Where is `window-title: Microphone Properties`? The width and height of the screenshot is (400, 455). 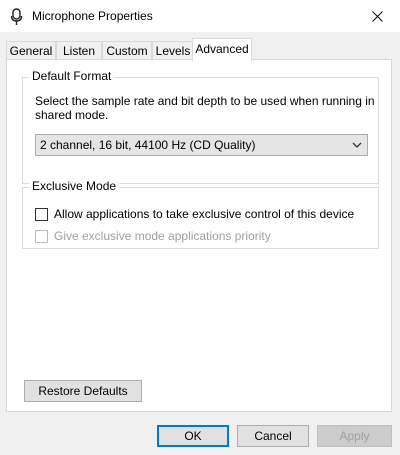
window-title: Microphone Properties is located at coordinates (92, 16).